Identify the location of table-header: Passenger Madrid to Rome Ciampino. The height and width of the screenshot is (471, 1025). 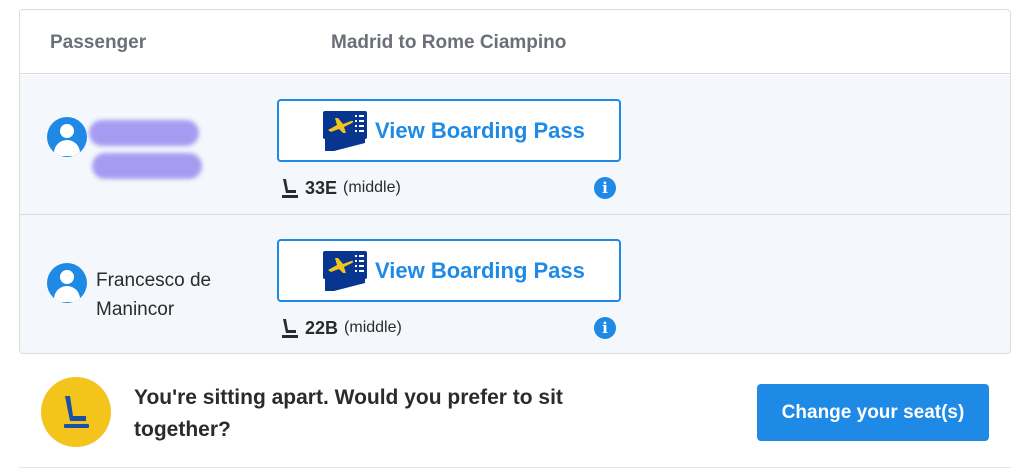
(515, 42).